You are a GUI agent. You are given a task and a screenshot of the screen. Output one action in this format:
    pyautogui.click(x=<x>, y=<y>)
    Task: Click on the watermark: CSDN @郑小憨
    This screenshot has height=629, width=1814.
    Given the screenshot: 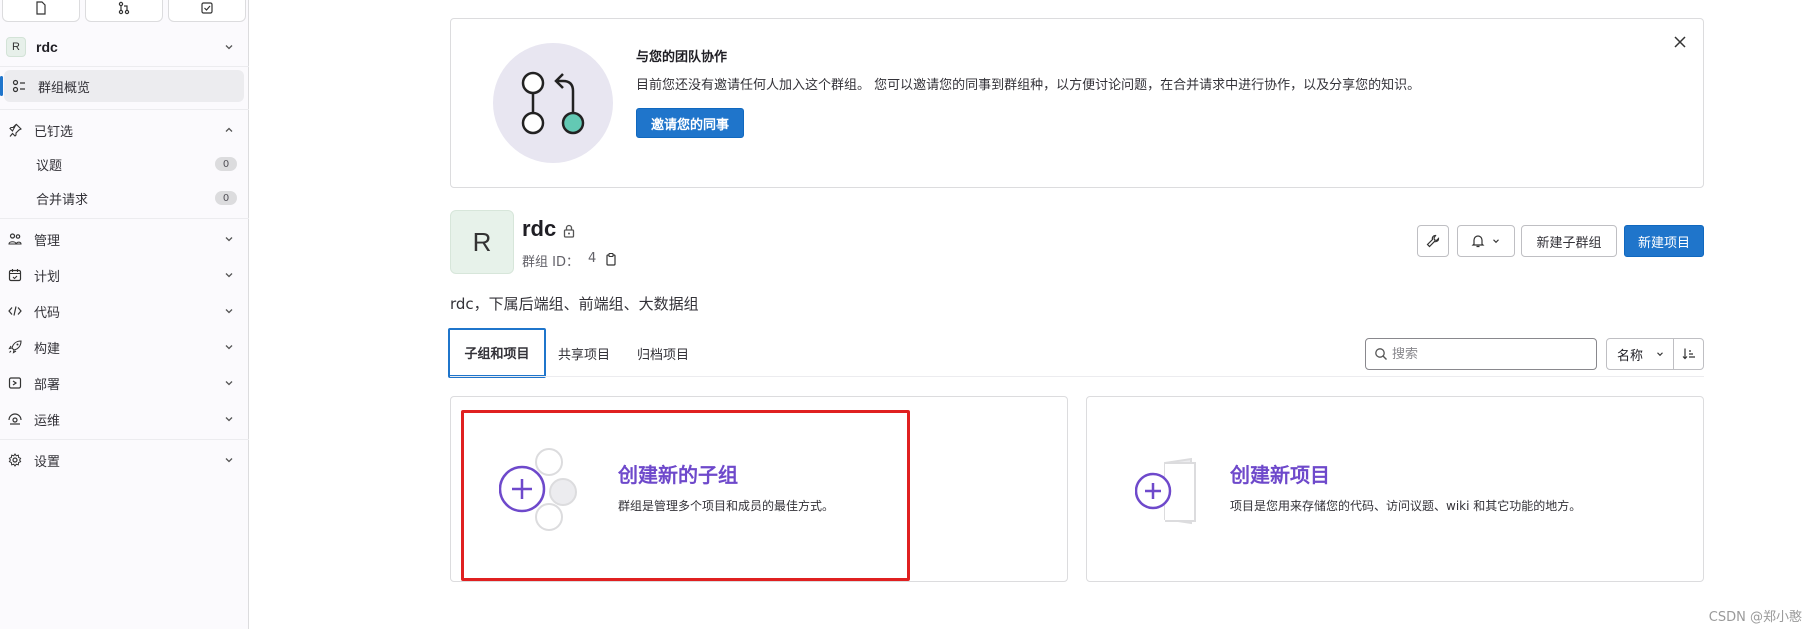 What is the action you would take?
    pyautogui.click(x=1755, y=617)
    